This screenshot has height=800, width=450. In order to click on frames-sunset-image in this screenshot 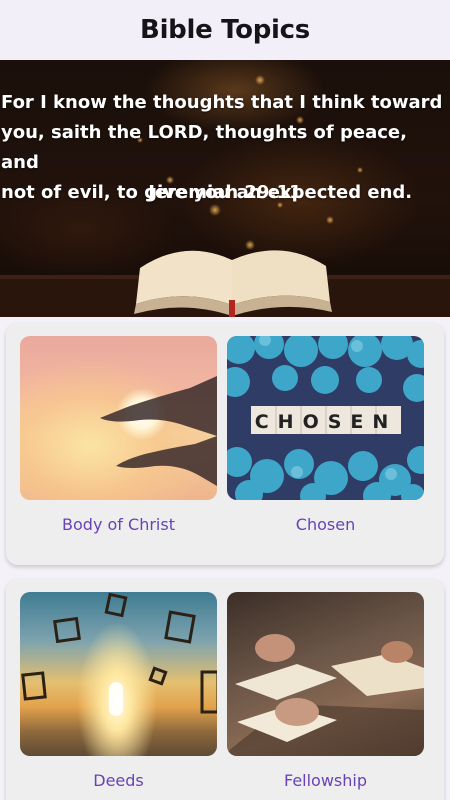, I will do `click(119, 654)`.